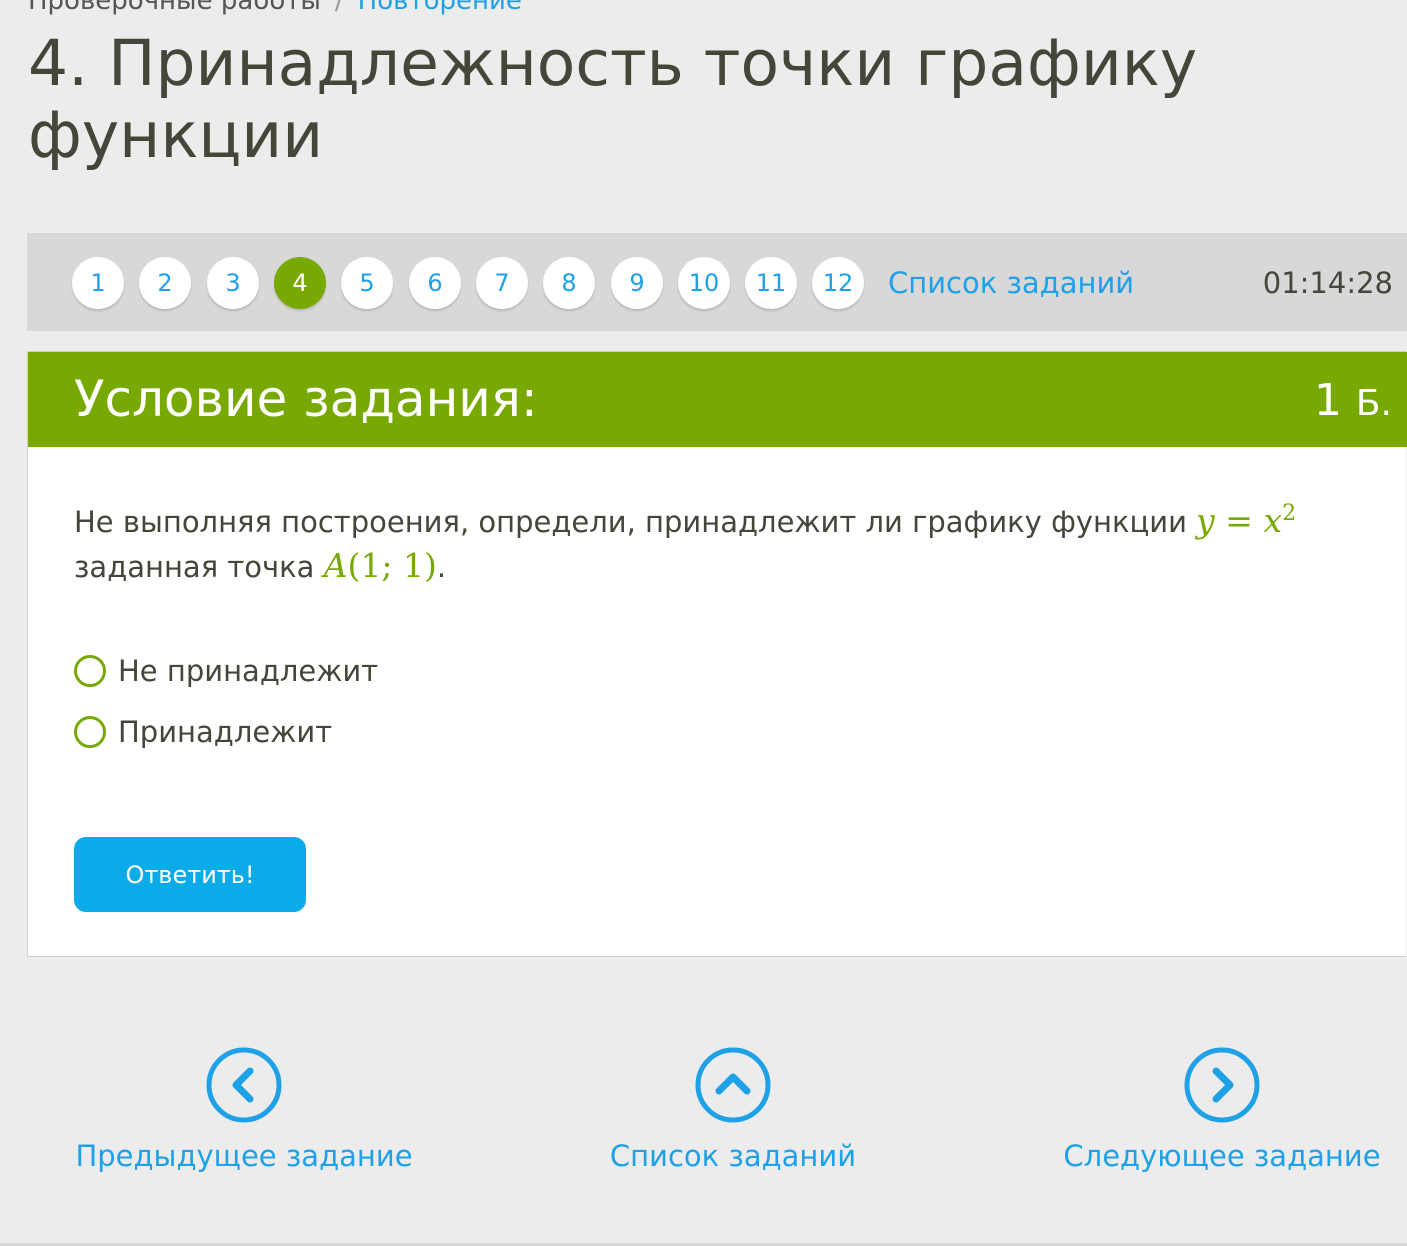 The image size is (1407, 1246). What do you see at coordinates (637, 283) in the screenshot?
I see `task-number-9: 9` at bounding box center [637, 283].